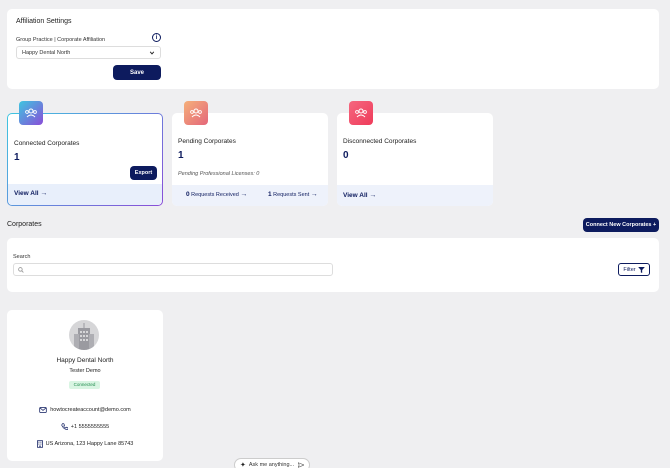  Describe the element at coordinates (346, 155) in the screenshot. I see `disconnected-count: 0` at that location.